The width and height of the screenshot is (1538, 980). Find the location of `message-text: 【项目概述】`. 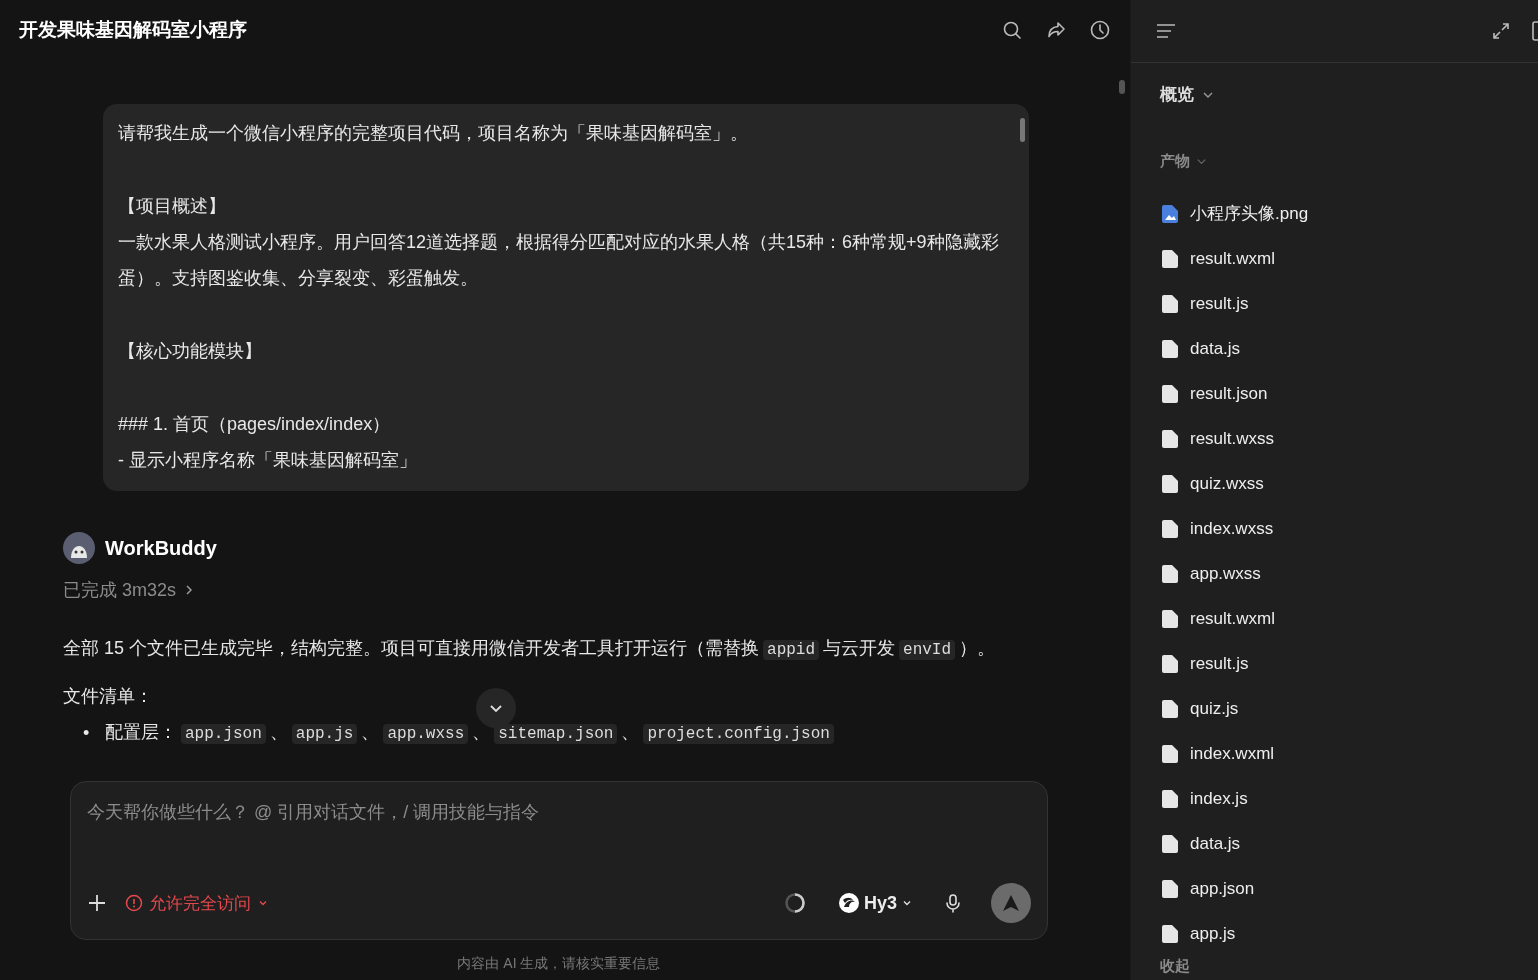

message-text: 【项目概述】 is located at coordinates (172, 206).